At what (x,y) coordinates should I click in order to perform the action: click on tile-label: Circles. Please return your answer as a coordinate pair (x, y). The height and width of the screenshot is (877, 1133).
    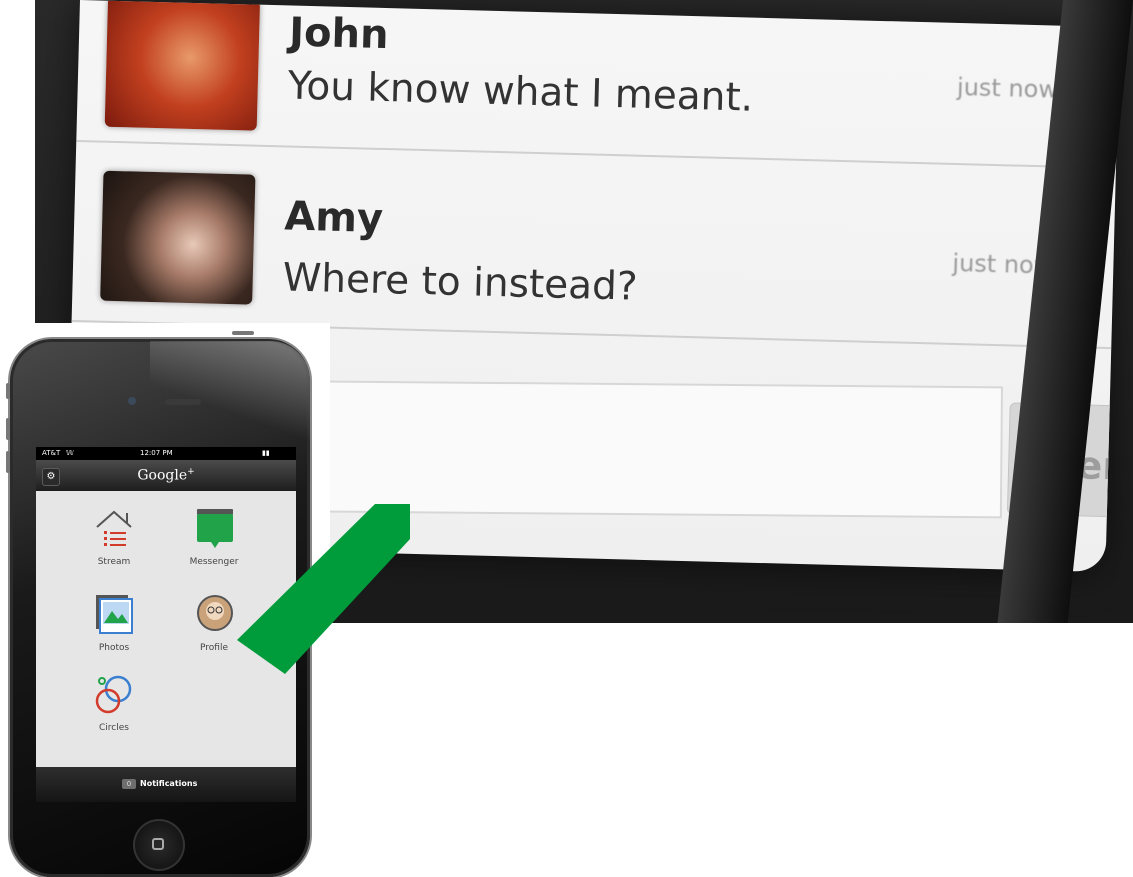
    Looking at the image, I should click on (114, 728).